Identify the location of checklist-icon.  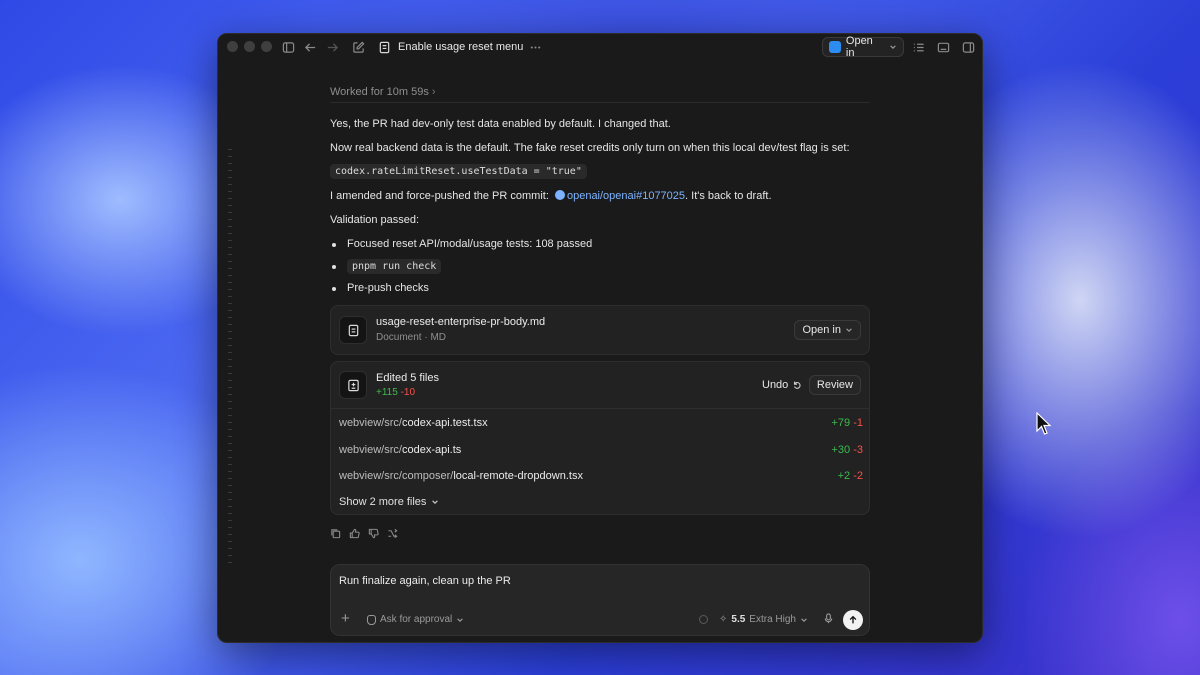
(918, 47).